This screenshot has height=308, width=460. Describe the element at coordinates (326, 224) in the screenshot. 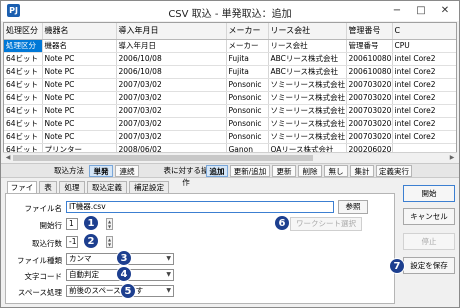

I see `worksheet-select-button: ワークシート選択` at that location.